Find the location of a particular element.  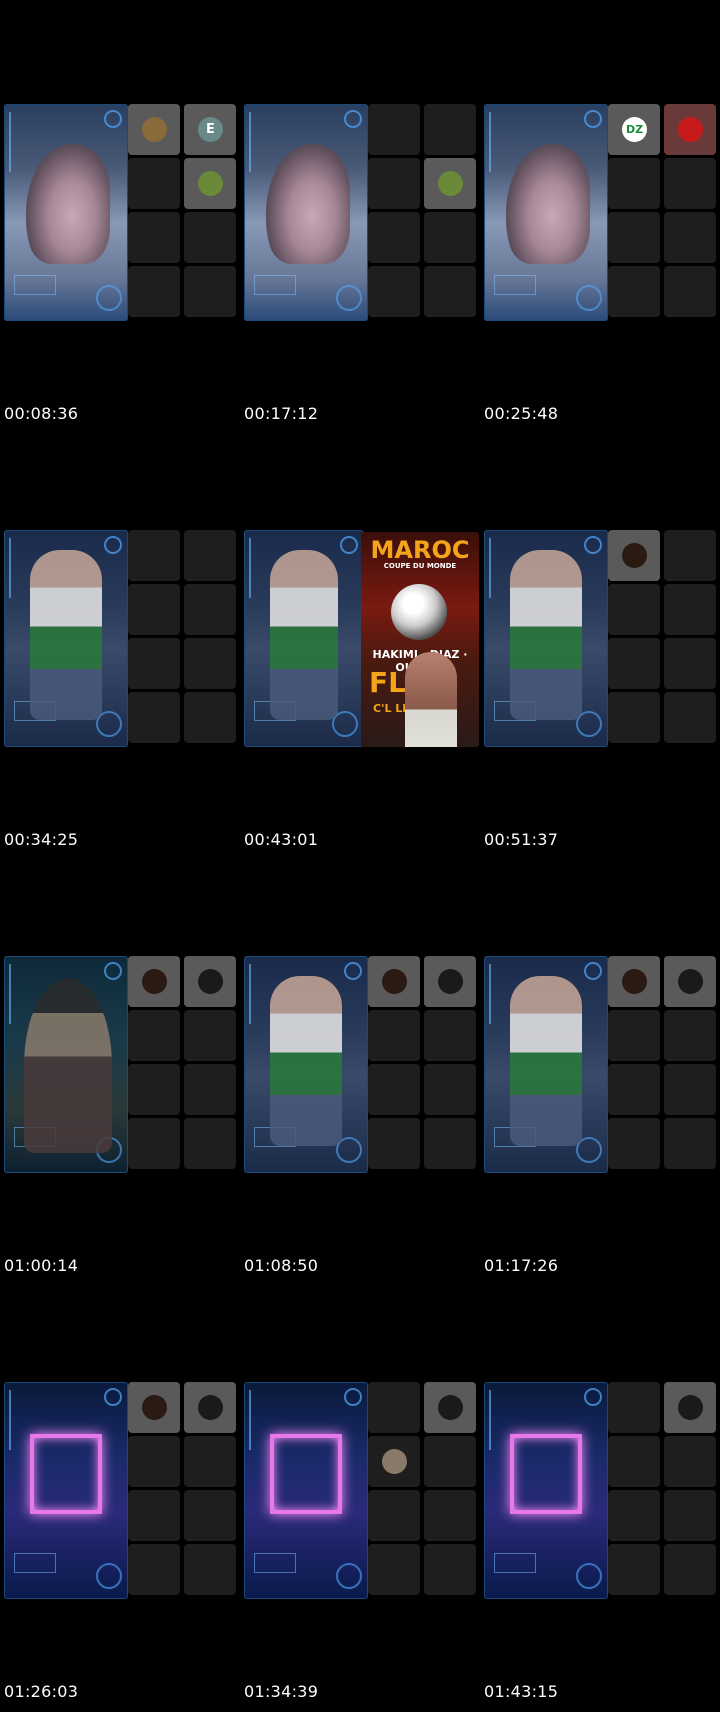

hud-overlay-icon is located at coordinates (109, 298).